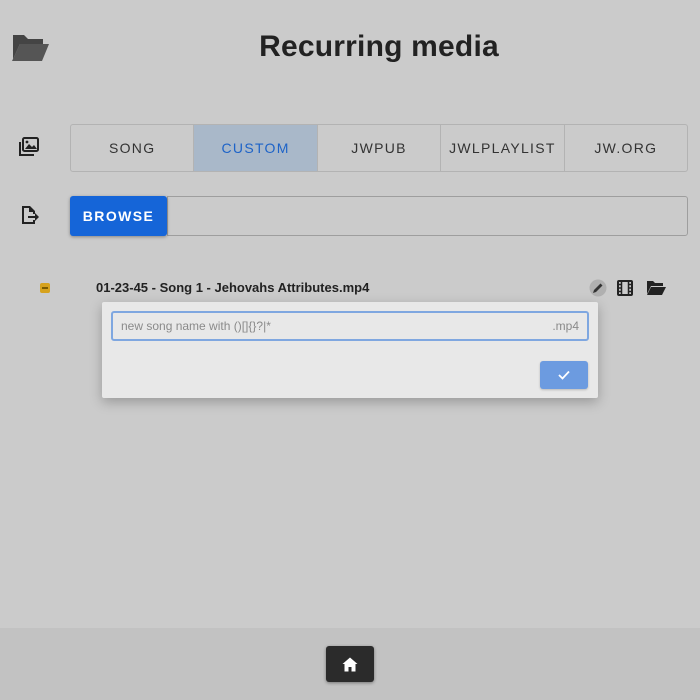 The image size is (700, 700). I want to click on browse-row: BROWSE, so click(379, 216).